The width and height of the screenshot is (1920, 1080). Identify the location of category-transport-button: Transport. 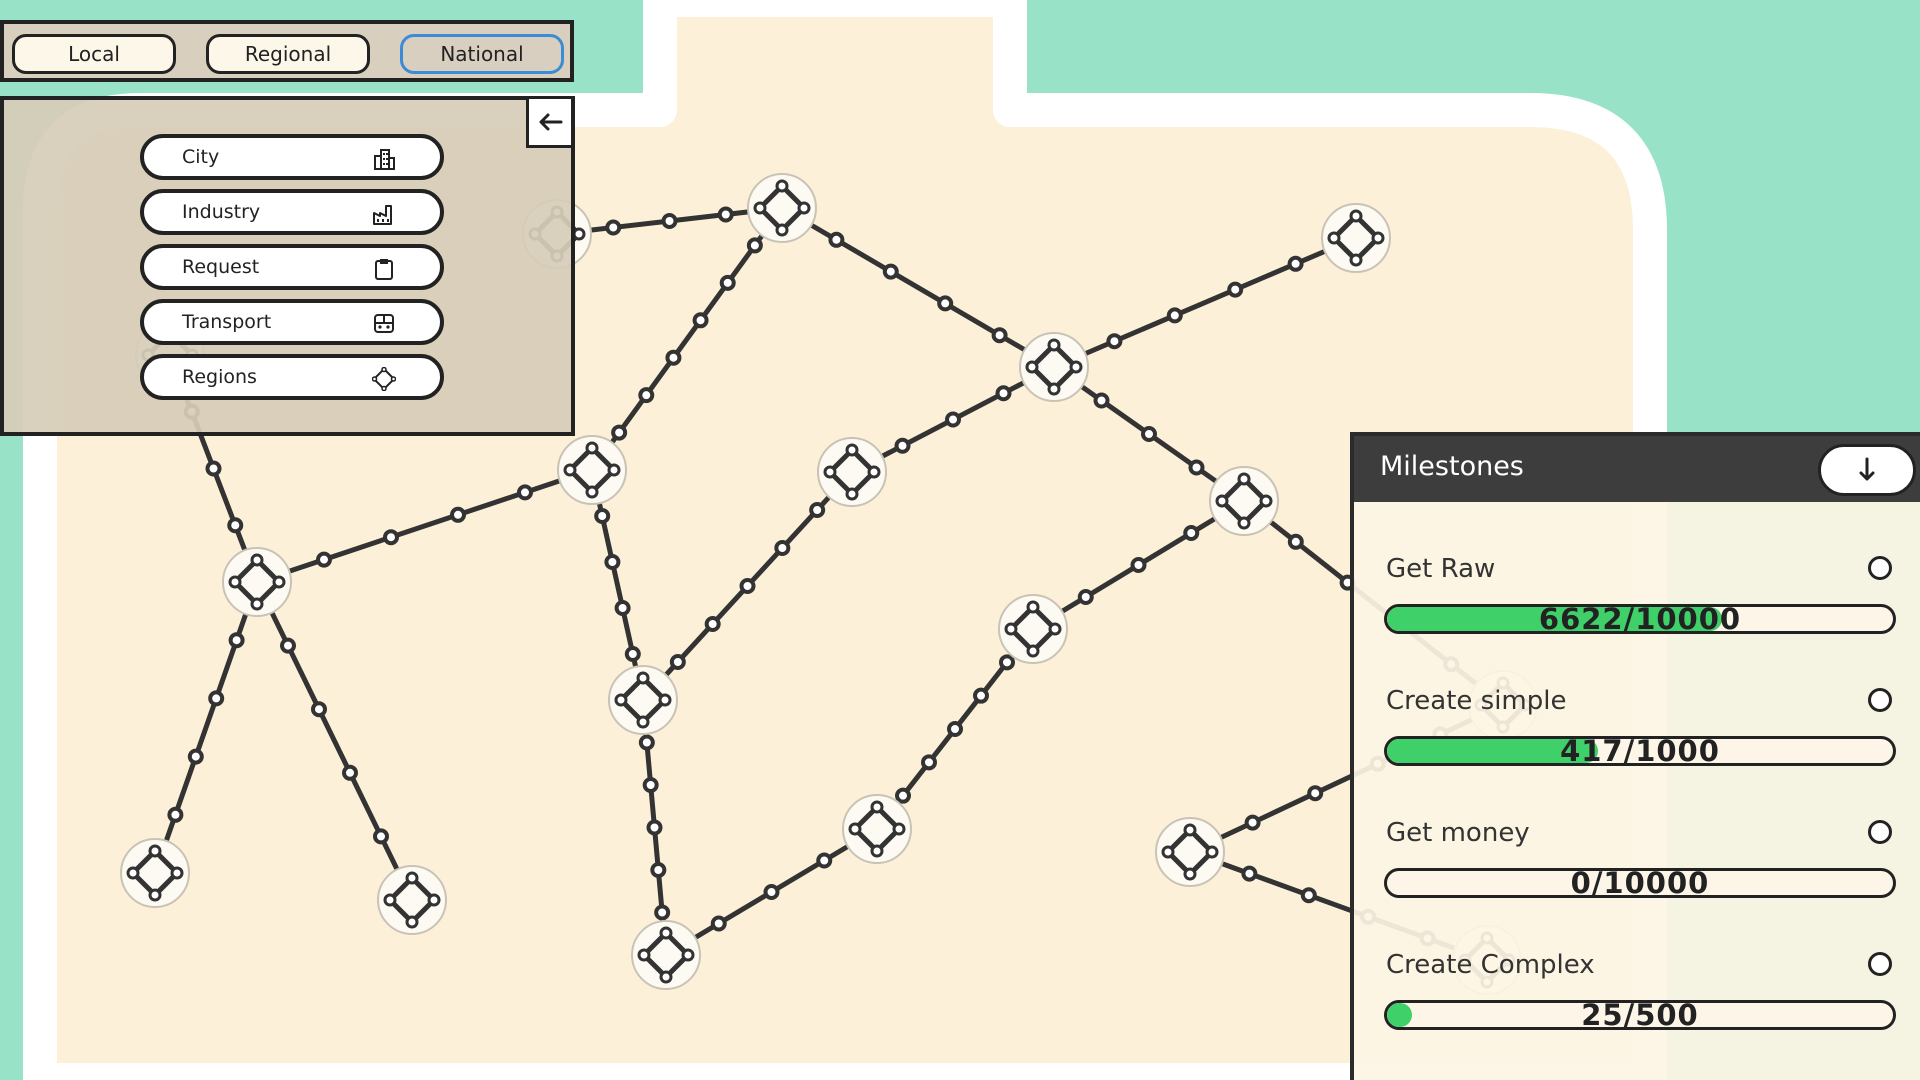
(292, 322).